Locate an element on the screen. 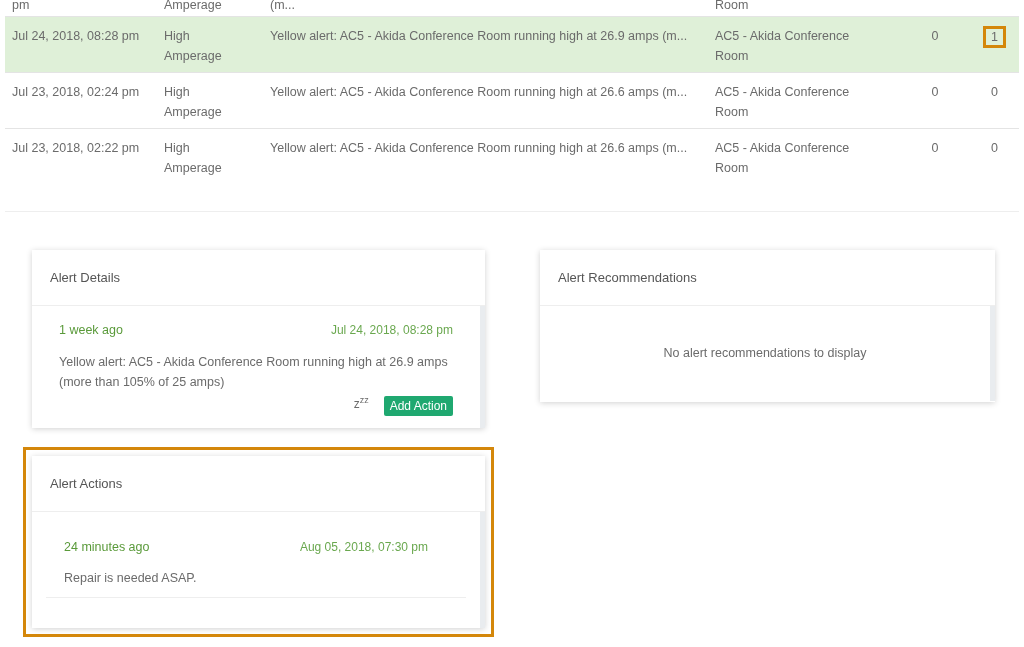  date-cell: Jul 24, 2018, 08:28 pm is located at coordinates (76, 36).